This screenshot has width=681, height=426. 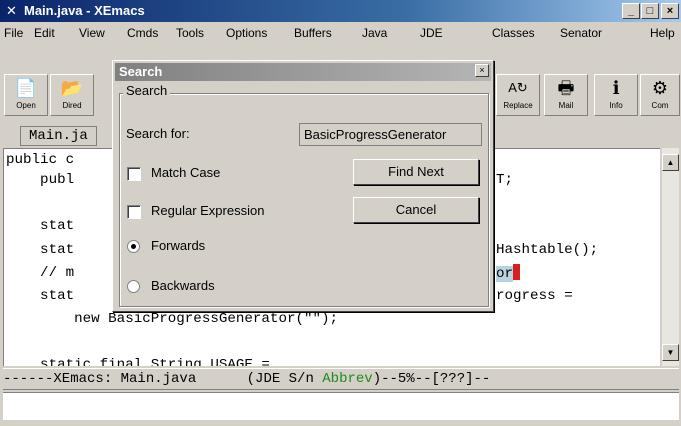 I want to click on search-for-label: Search for:, so click(x=158, y=133).